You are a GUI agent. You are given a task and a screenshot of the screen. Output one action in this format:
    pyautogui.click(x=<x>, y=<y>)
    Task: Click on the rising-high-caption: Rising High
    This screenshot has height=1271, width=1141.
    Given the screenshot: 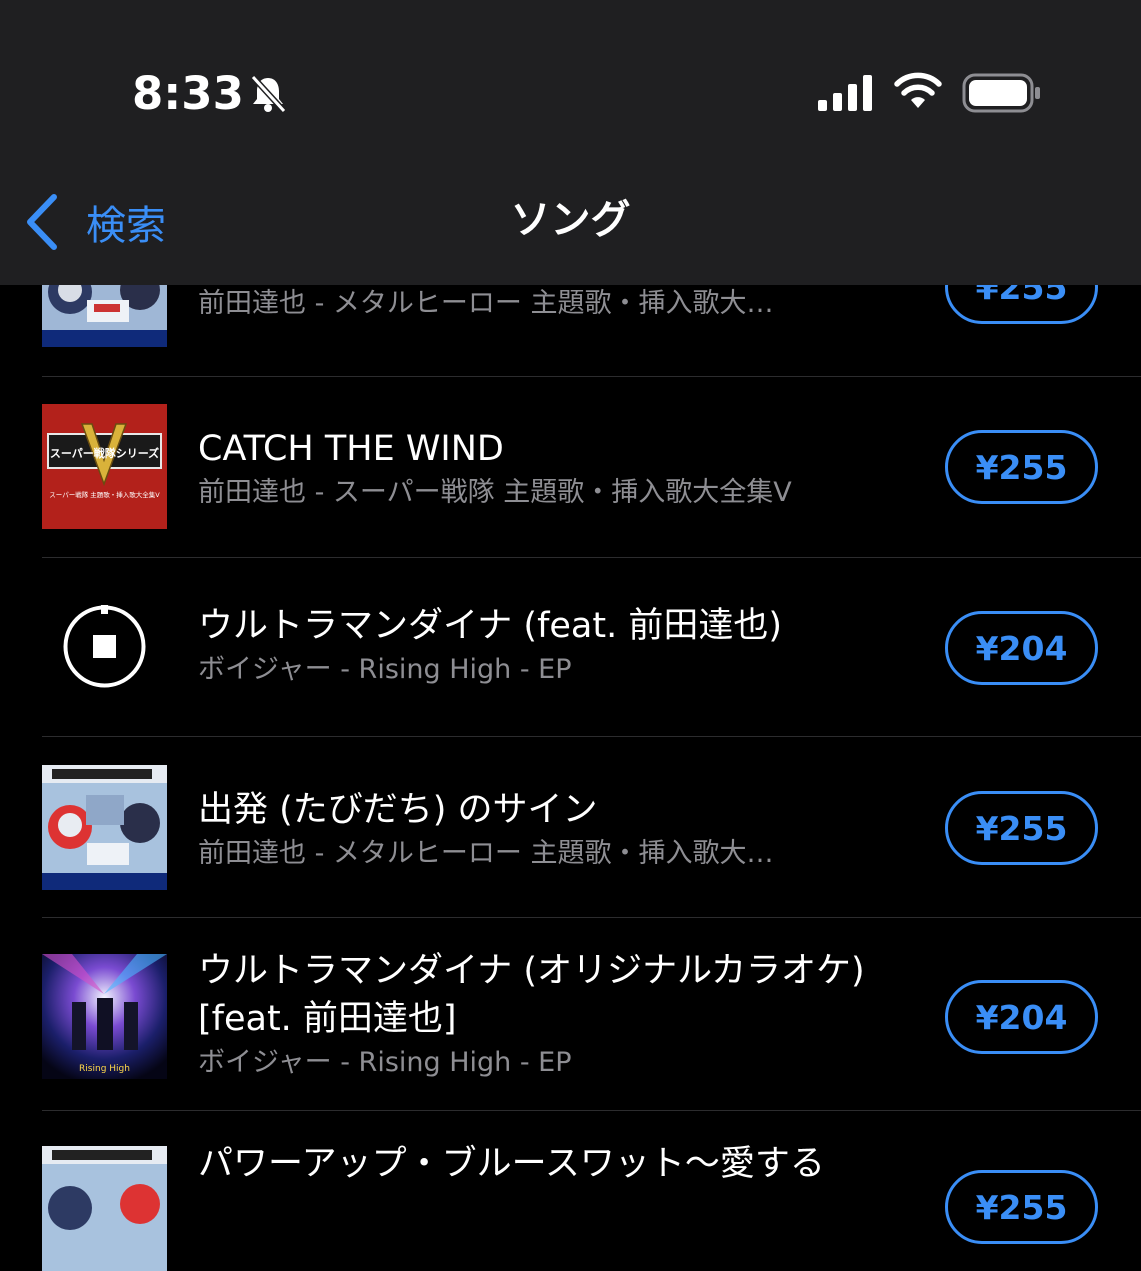 What is the action you would take?
    pyautogui.click(x=104, y=1069)
    